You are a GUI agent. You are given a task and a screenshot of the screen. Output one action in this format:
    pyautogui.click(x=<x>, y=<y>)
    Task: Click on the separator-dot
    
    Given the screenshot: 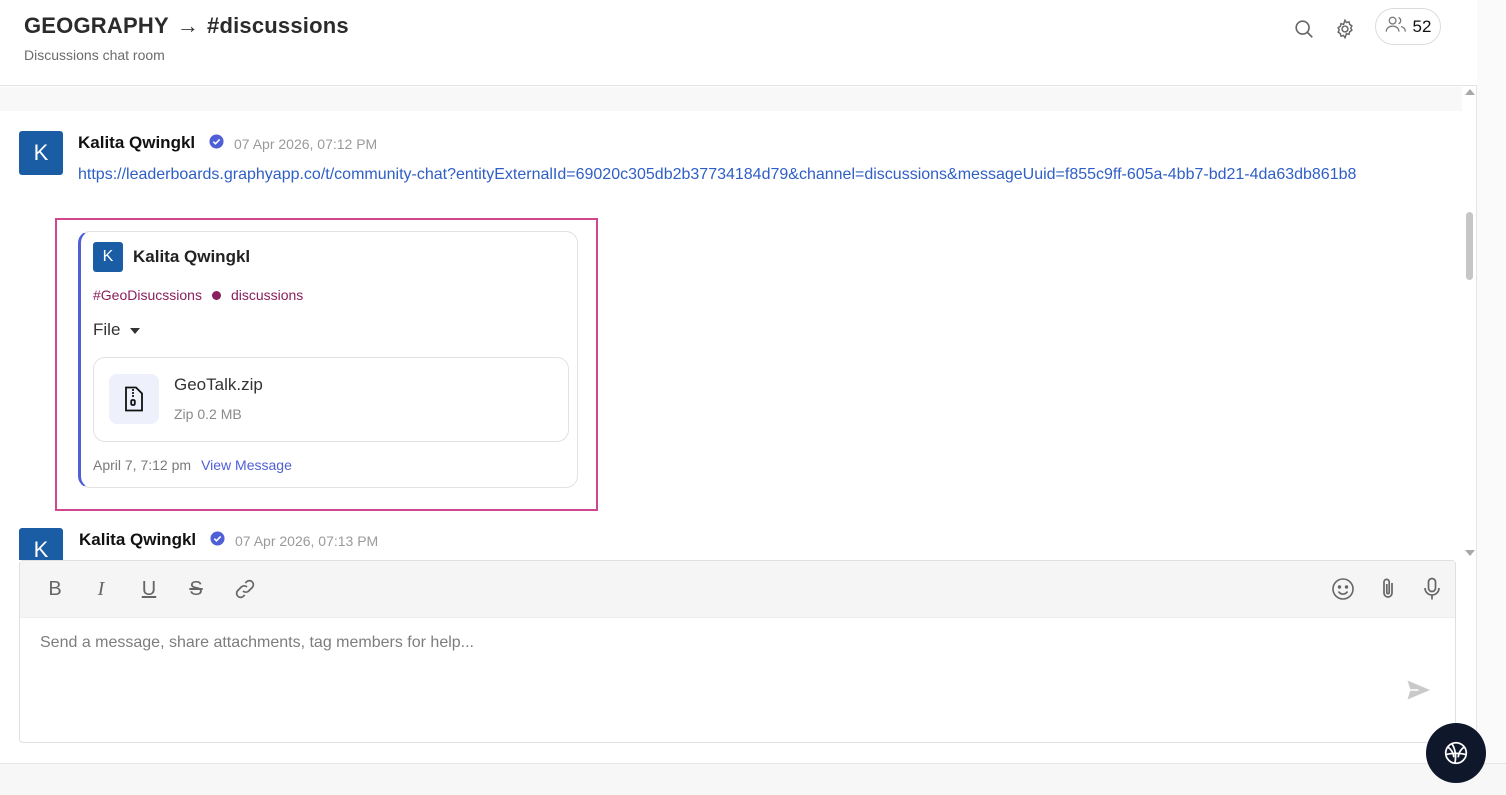 What is the action you would take?
    pyautogui.click(x=216, y=295)
    